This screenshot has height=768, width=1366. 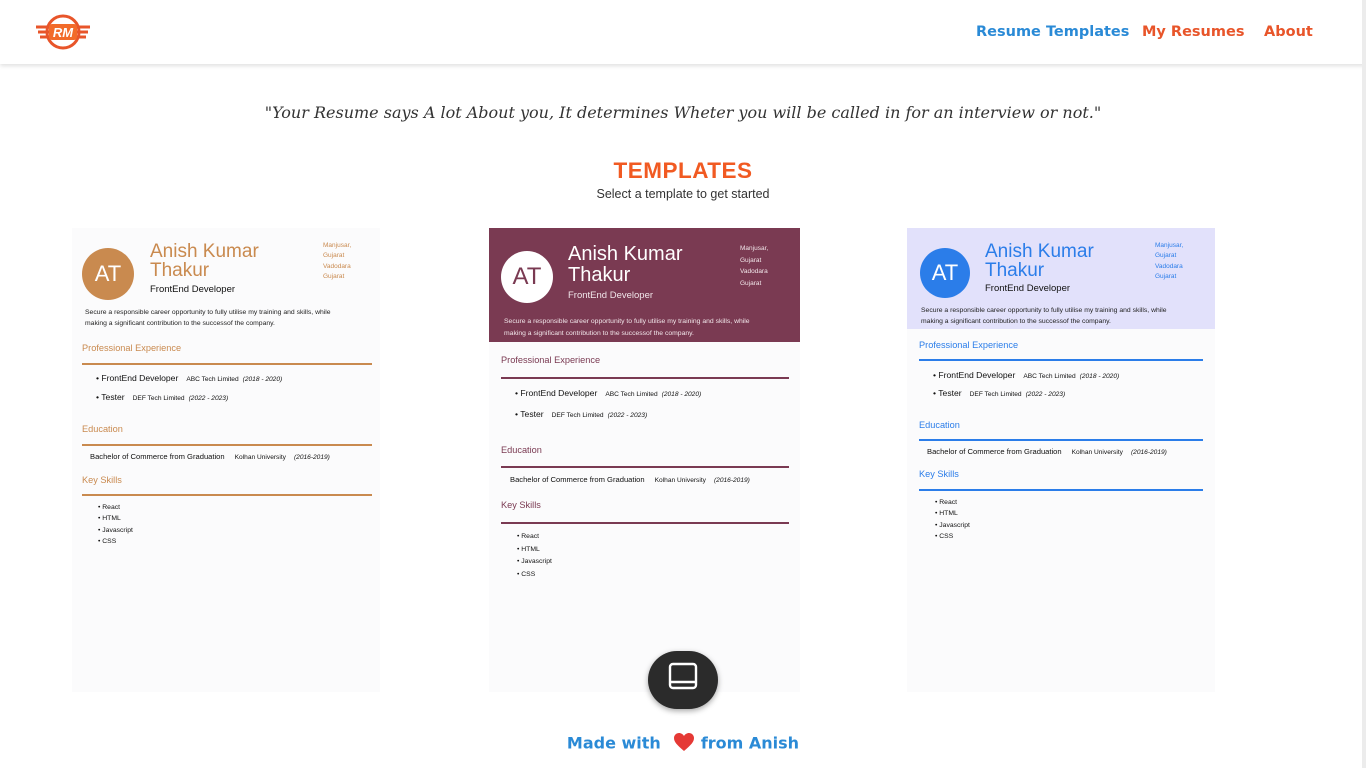 I want to click on nav-my-resumes: My Resumes, so click(x=1193, y=32).